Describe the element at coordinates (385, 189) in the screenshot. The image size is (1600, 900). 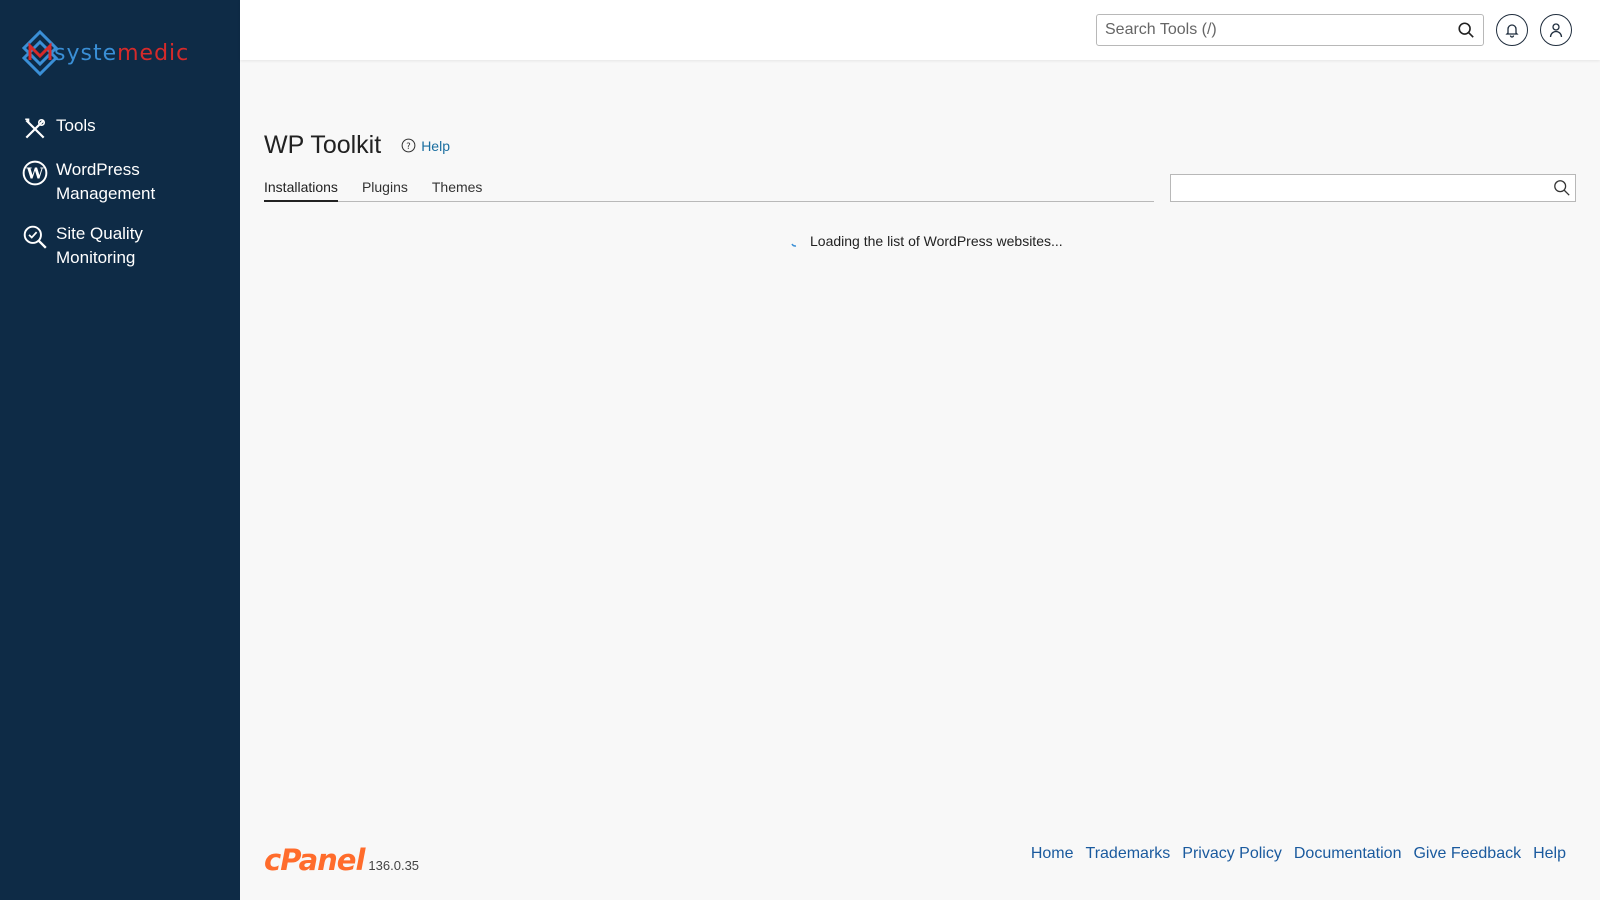
I see `tab-plugins: Plugins` at that location.